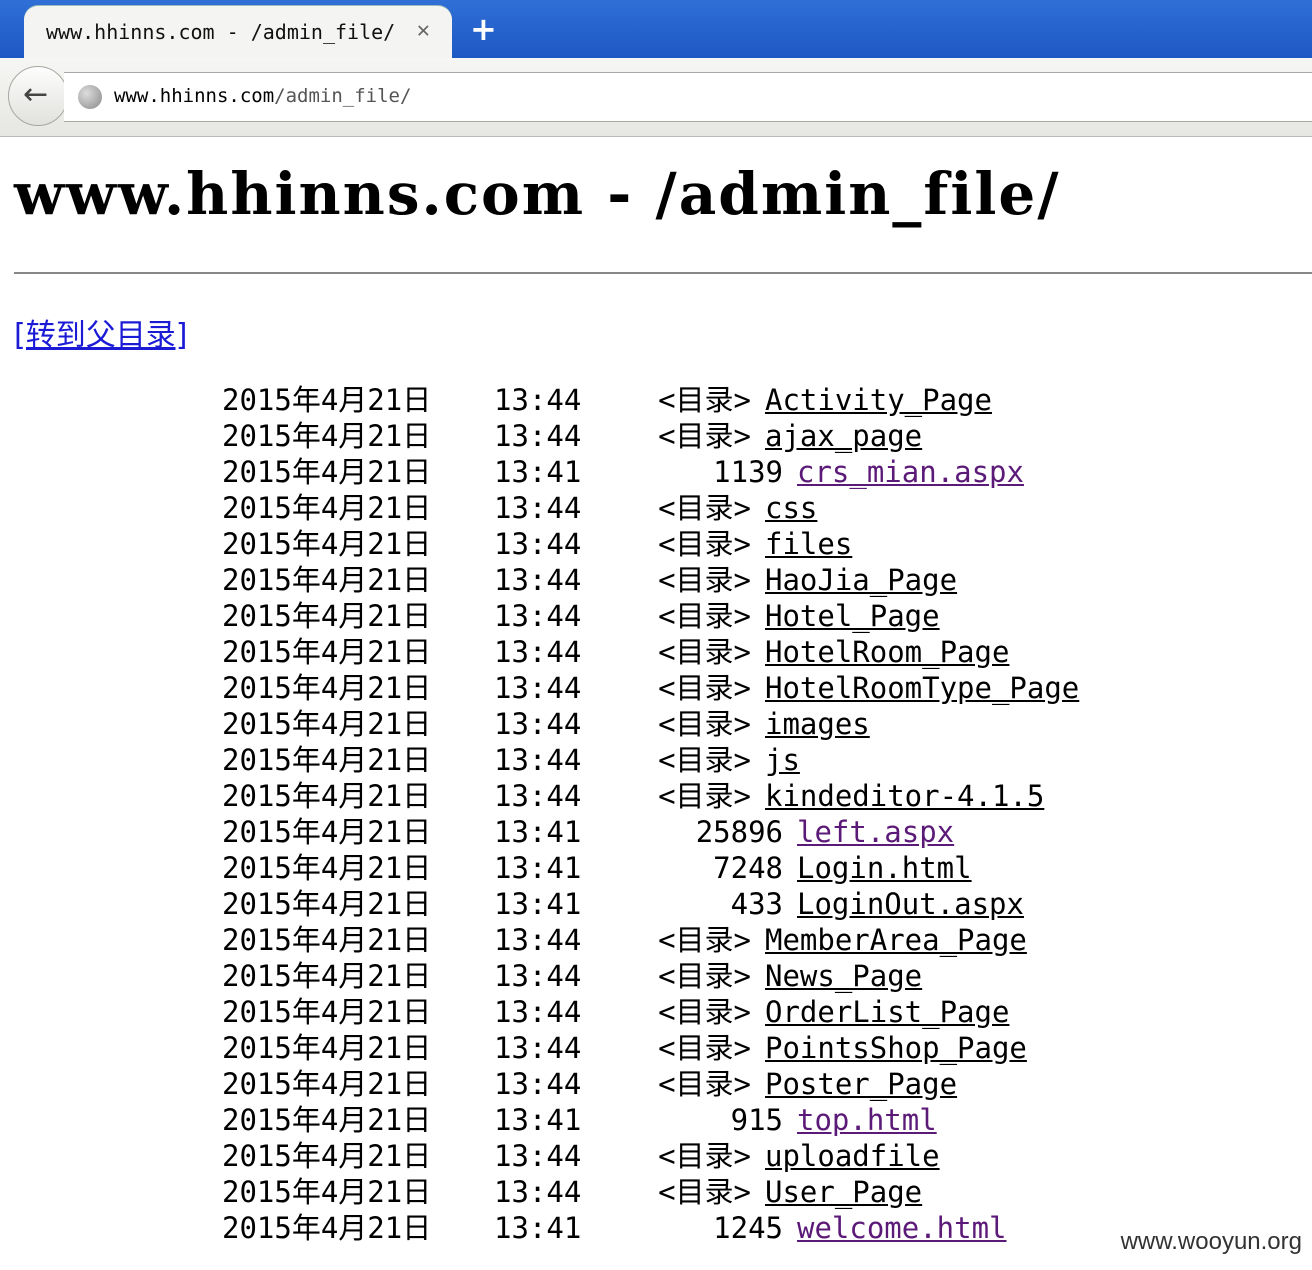 This screenshot has width=1312, height=1270. What do you see at coordinates (884, 868) in the screenshot?
I see `entry-link: Login.html` at bounding box center [884, 868].